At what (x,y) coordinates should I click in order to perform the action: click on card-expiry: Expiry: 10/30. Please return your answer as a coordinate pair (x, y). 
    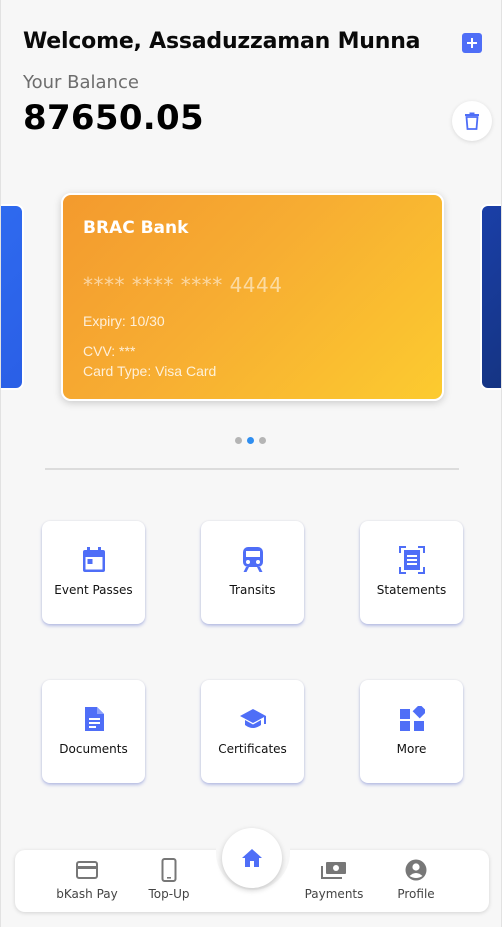
    Looking at the image, I should click on (124, 321).